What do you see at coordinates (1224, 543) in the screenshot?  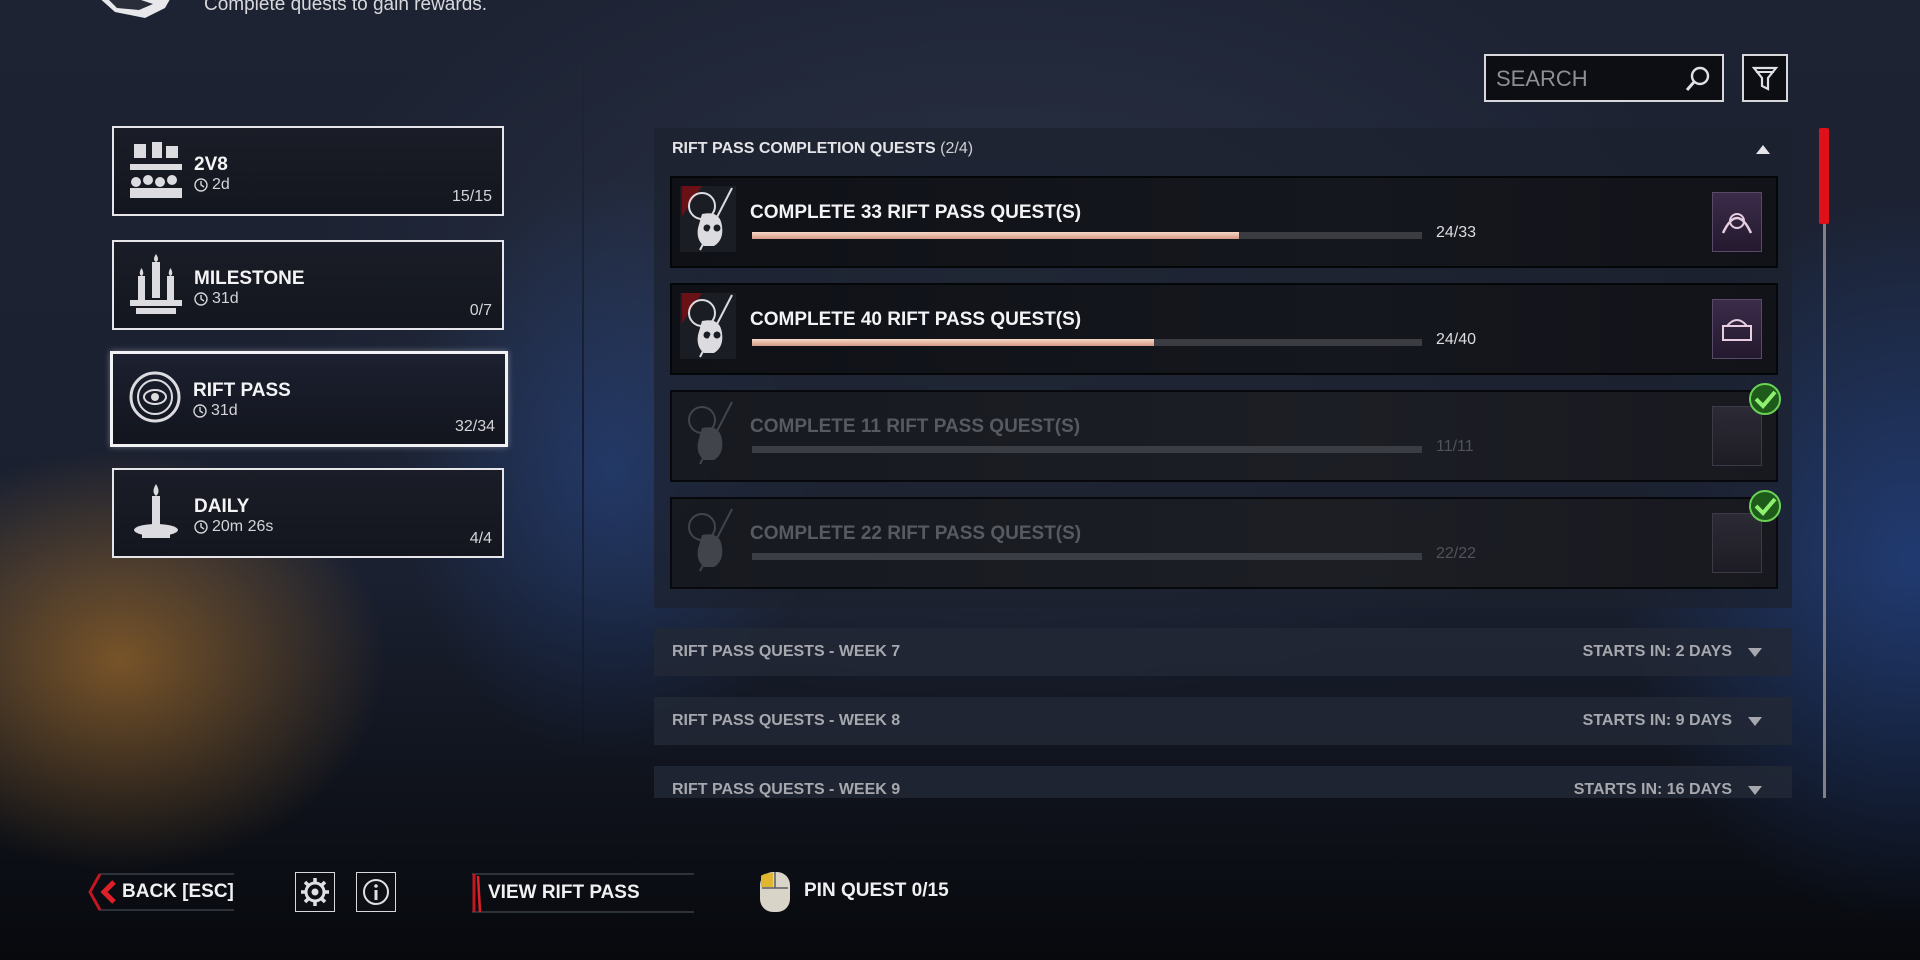 I see `quest-row-completed: COMPLETE 22 RIFT PASS QUEST(S) 22/22` at bounding box center [1224, 543].